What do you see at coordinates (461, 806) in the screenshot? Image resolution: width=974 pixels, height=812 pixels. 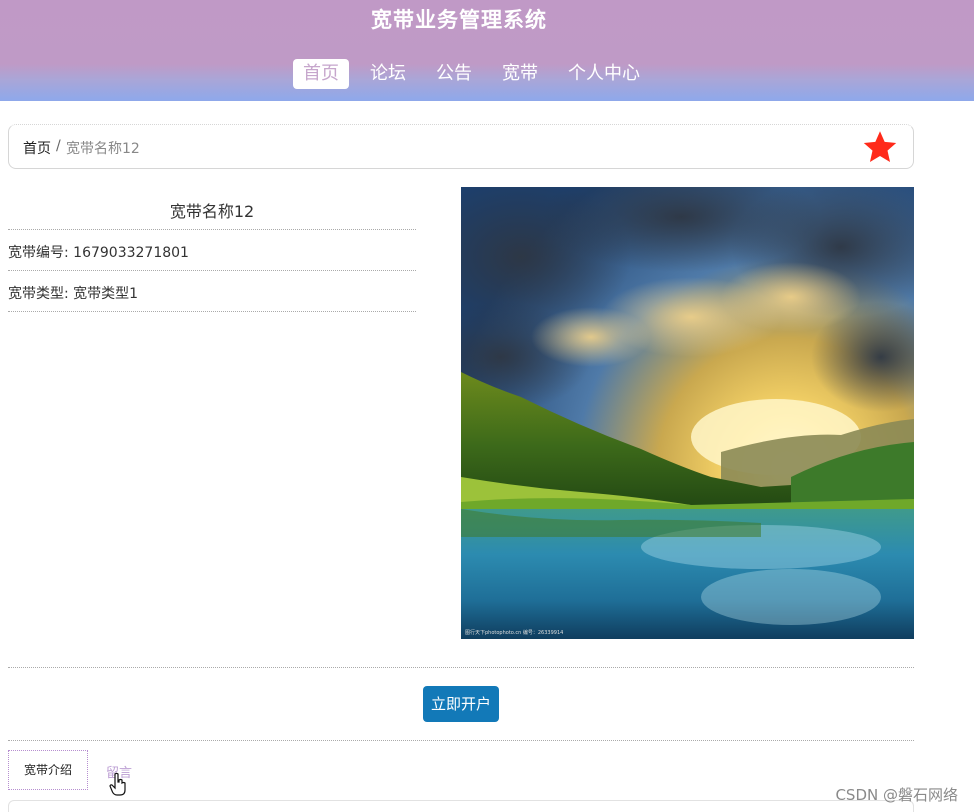 I see `content-panel` at bounding box center [461, 806].